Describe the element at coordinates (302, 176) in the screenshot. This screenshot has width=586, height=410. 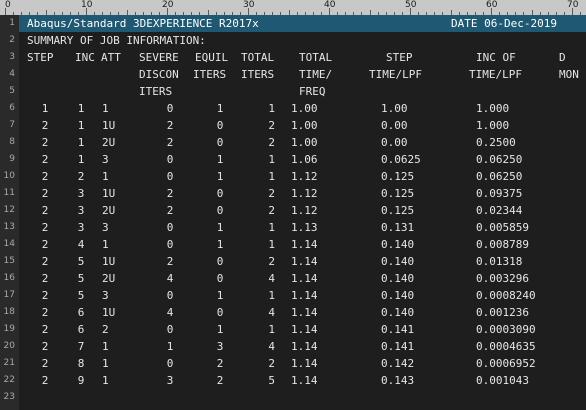
I see `text-line: 2 2 1 0 1 1 1.12 0.125 0.06250` at that location.